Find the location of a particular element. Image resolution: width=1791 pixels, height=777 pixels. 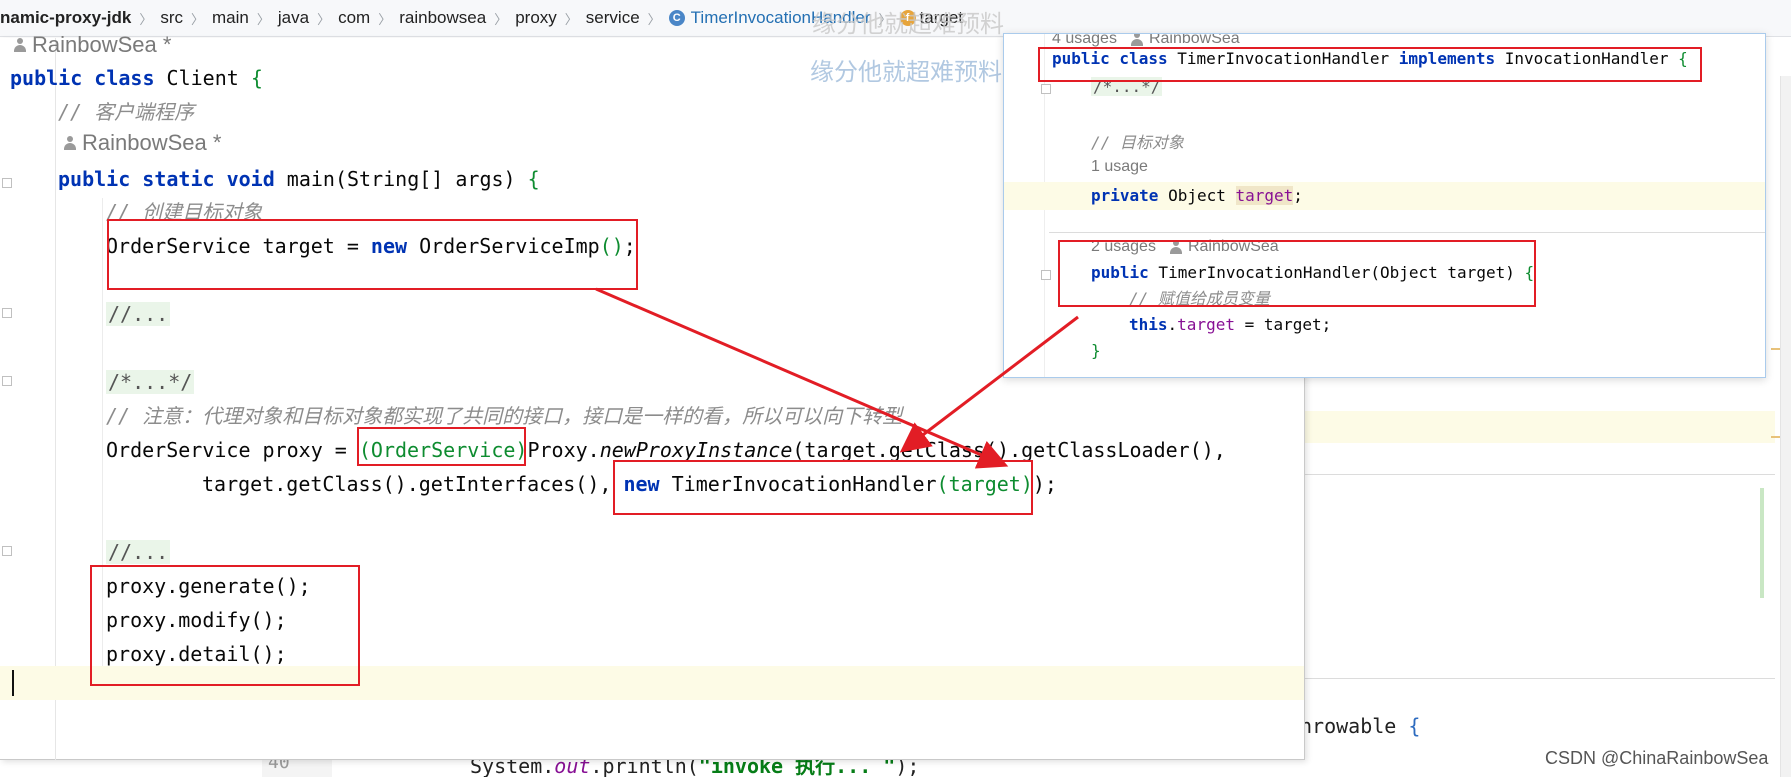

code-line-comment: // 客户端程序 is located at coordinates (126, 112).